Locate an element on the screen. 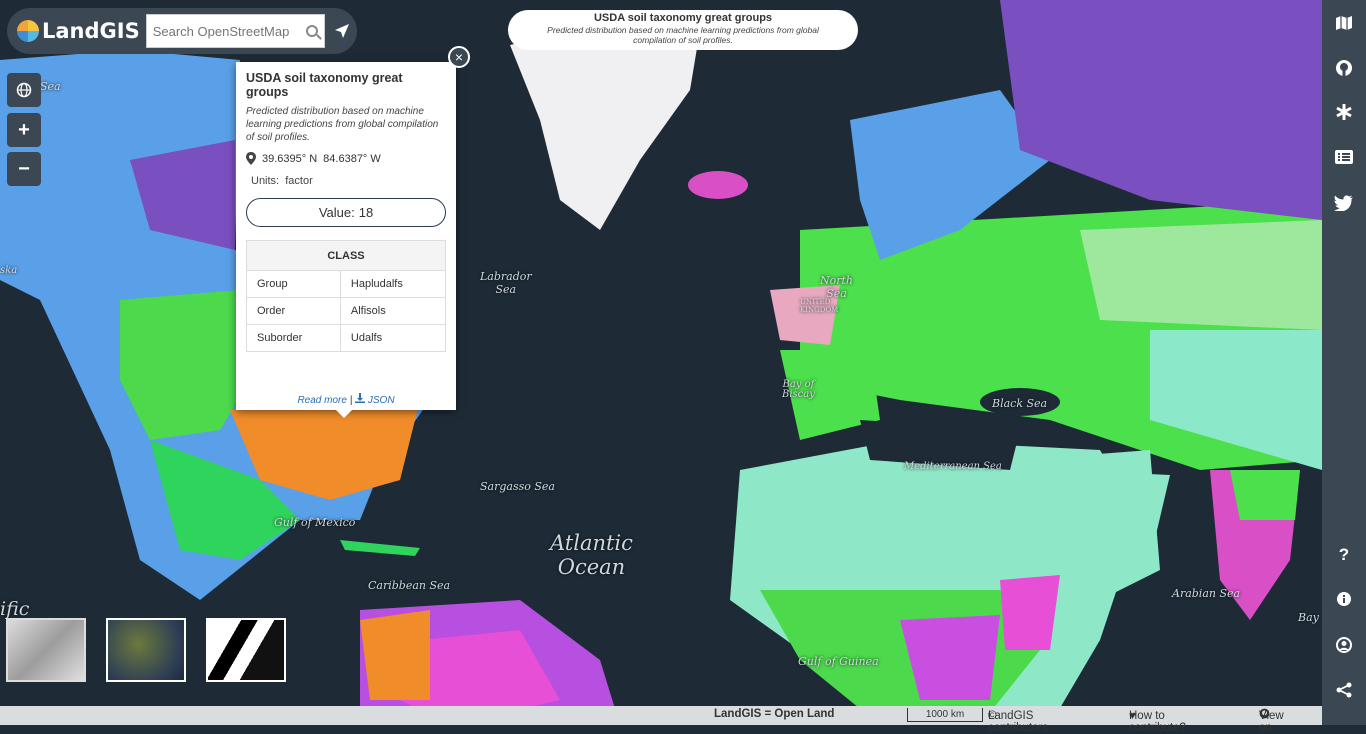  class-key: Group is located at coordinates (293, 284).